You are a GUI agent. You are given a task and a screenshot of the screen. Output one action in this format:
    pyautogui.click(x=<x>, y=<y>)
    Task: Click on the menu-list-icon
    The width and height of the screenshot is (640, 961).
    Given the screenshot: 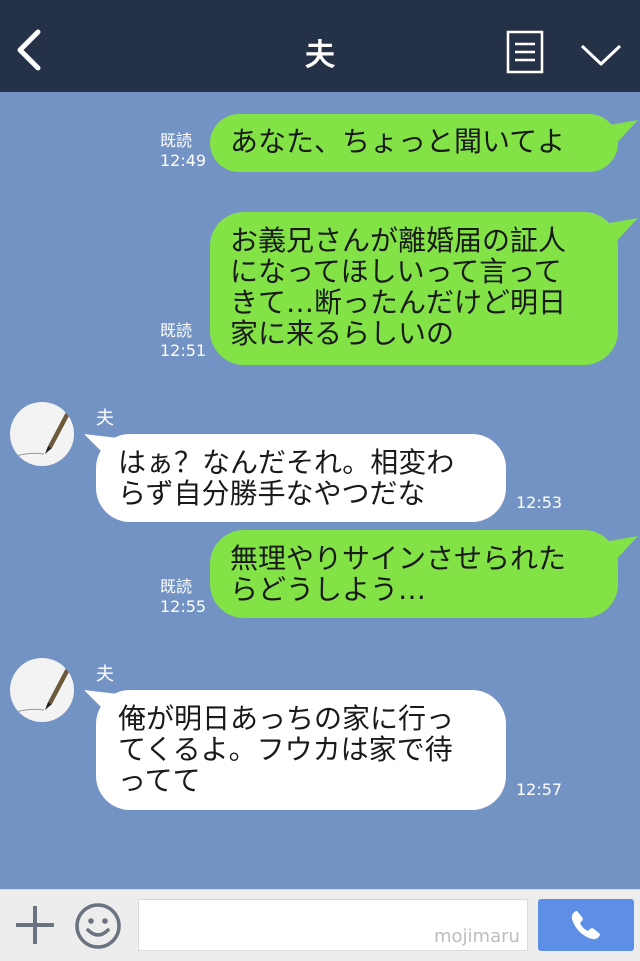 What is the action you would take?
    pyautogui.click(x=525, y=52)
    